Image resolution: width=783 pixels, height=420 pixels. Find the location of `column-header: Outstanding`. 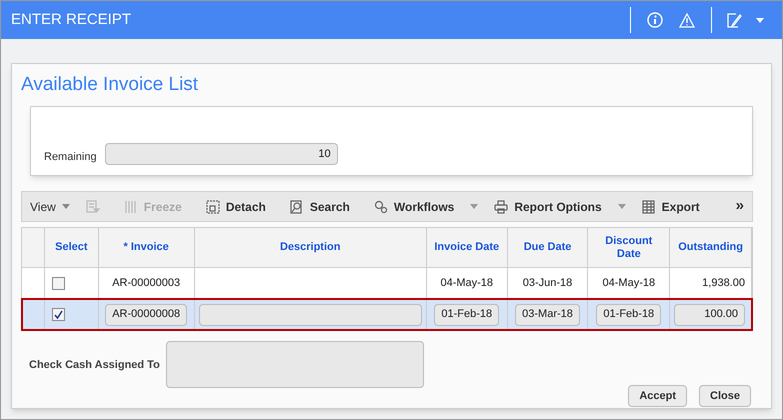

column-header: Outstanding is located at coordinates (711, 247).